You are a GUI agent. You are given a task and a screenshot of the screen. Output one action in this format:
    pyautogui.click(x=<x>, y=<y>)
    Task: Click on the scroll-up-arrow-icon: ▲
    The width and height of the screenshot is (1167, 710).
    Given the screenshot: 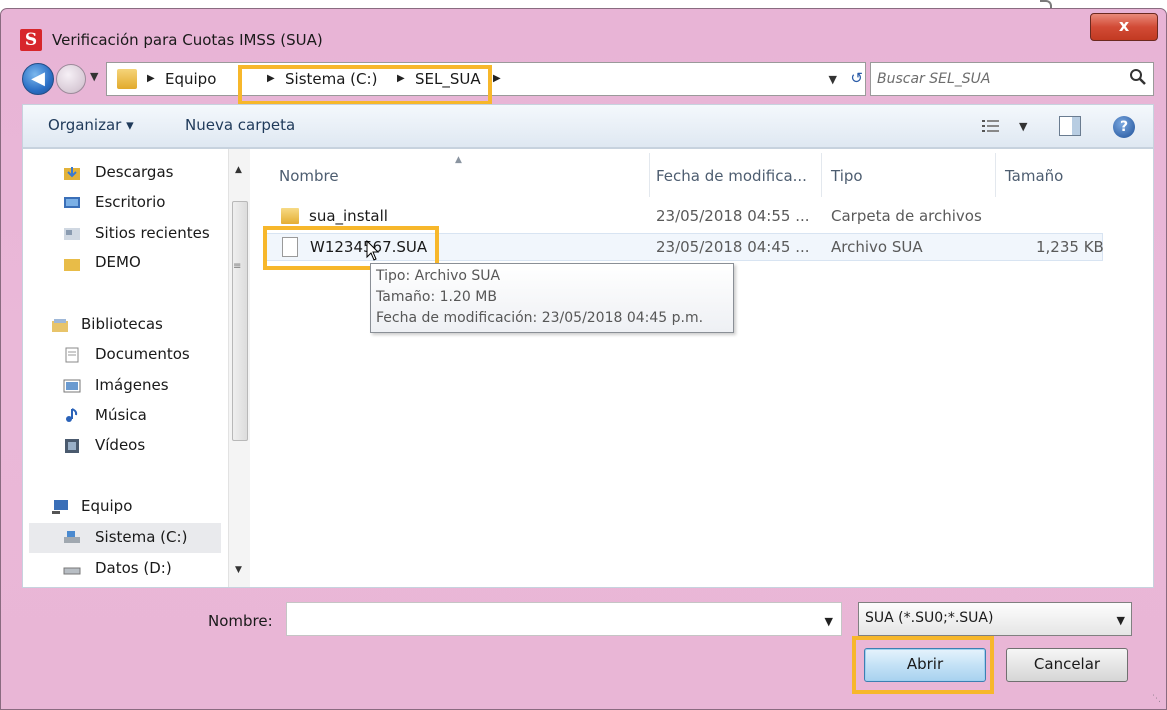 What is the action you would take?
    pyautogui.click(x=238, y=170)
    